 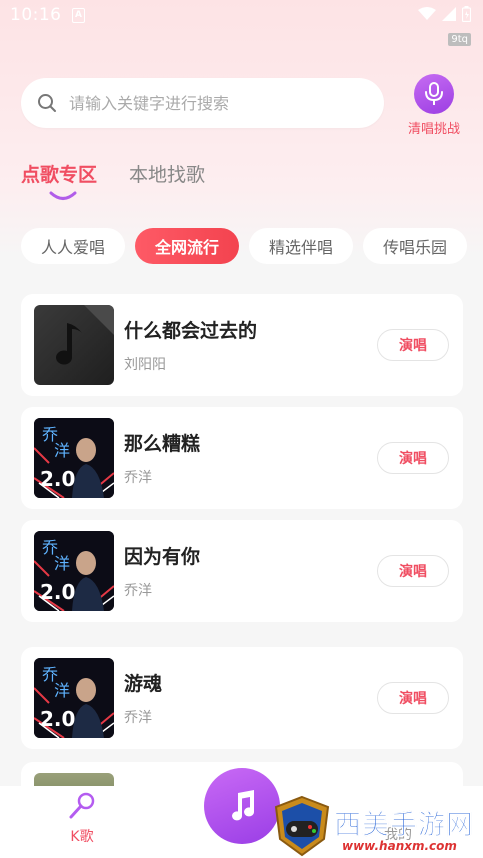 I want to click on nav-k-label: K歌, so click(x=82, y=837).